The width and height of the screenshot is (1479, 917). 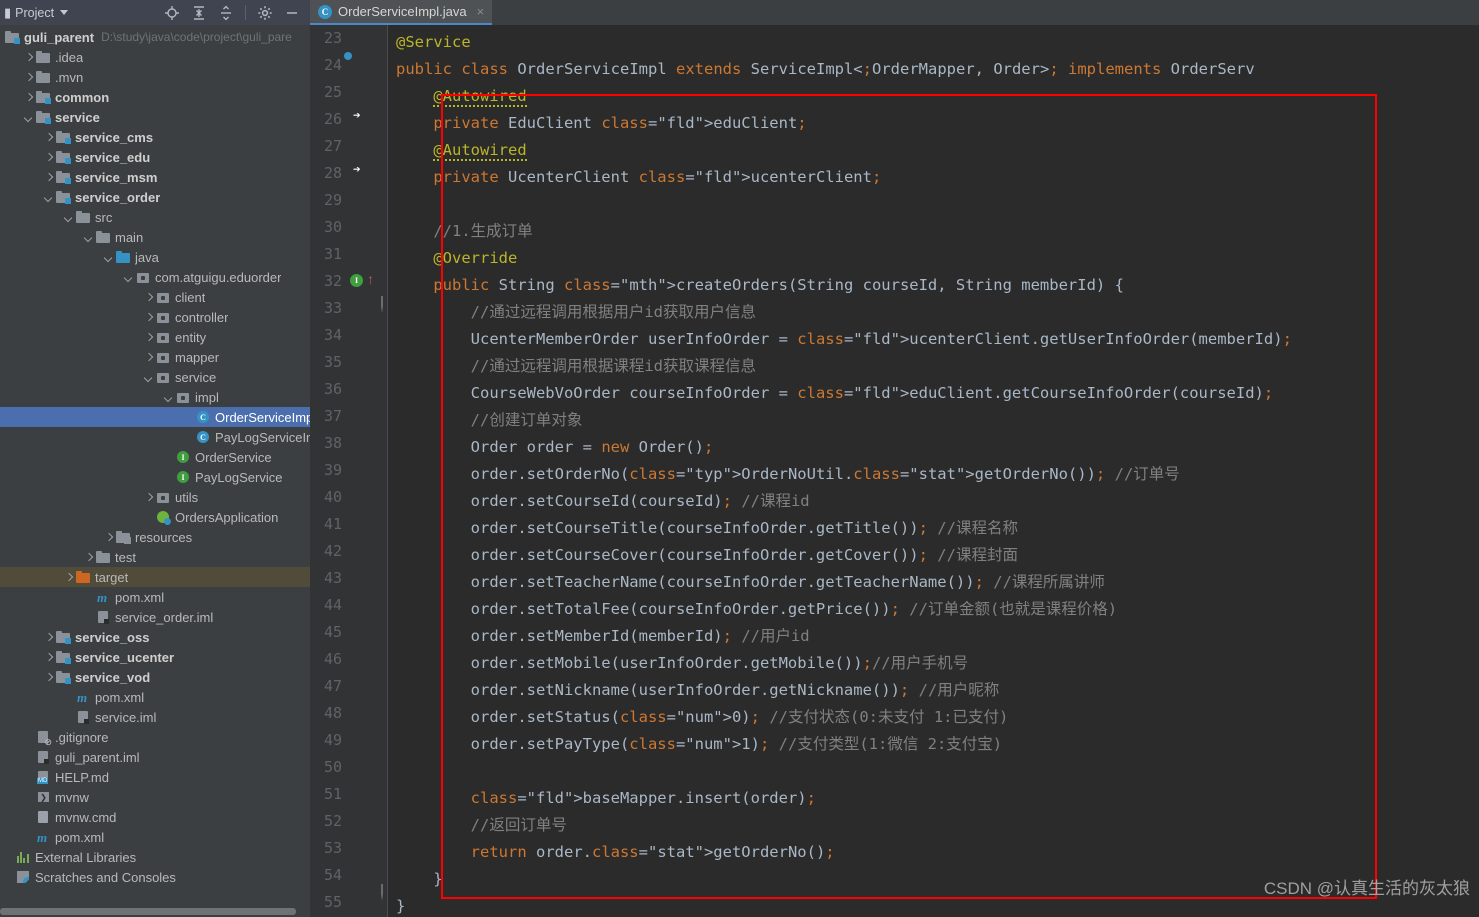 I want to click on tree-item-target: target, so click(x=155, y=577).